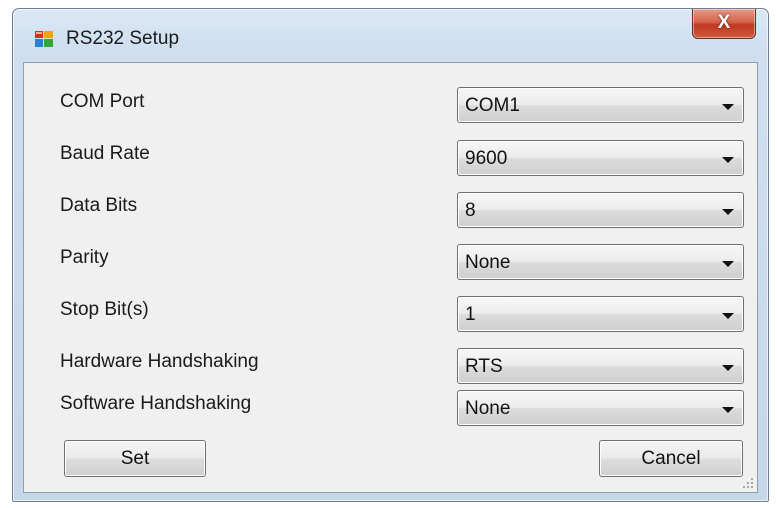 This screenshot has height=508, width=777. What do you see at coordinates (600, 408) in the screenshot?
I see `software-handshaking-select: None` at bounding box center [600, 408].